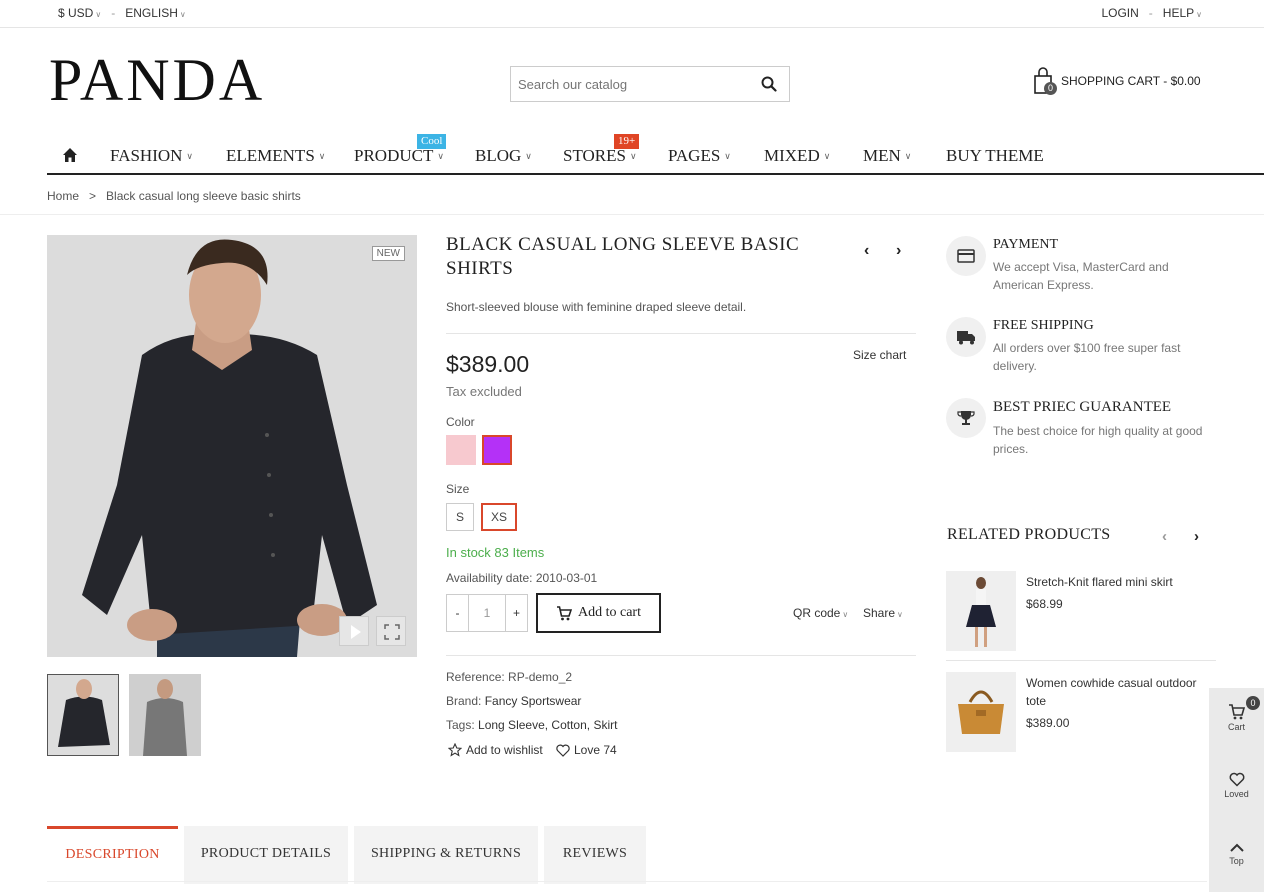 This screenshot has width=1264, height=892. What do you see at coordinates (1236, 779) in the screenshot?
I see `heart-icon` at bounding box center [1236, 779].